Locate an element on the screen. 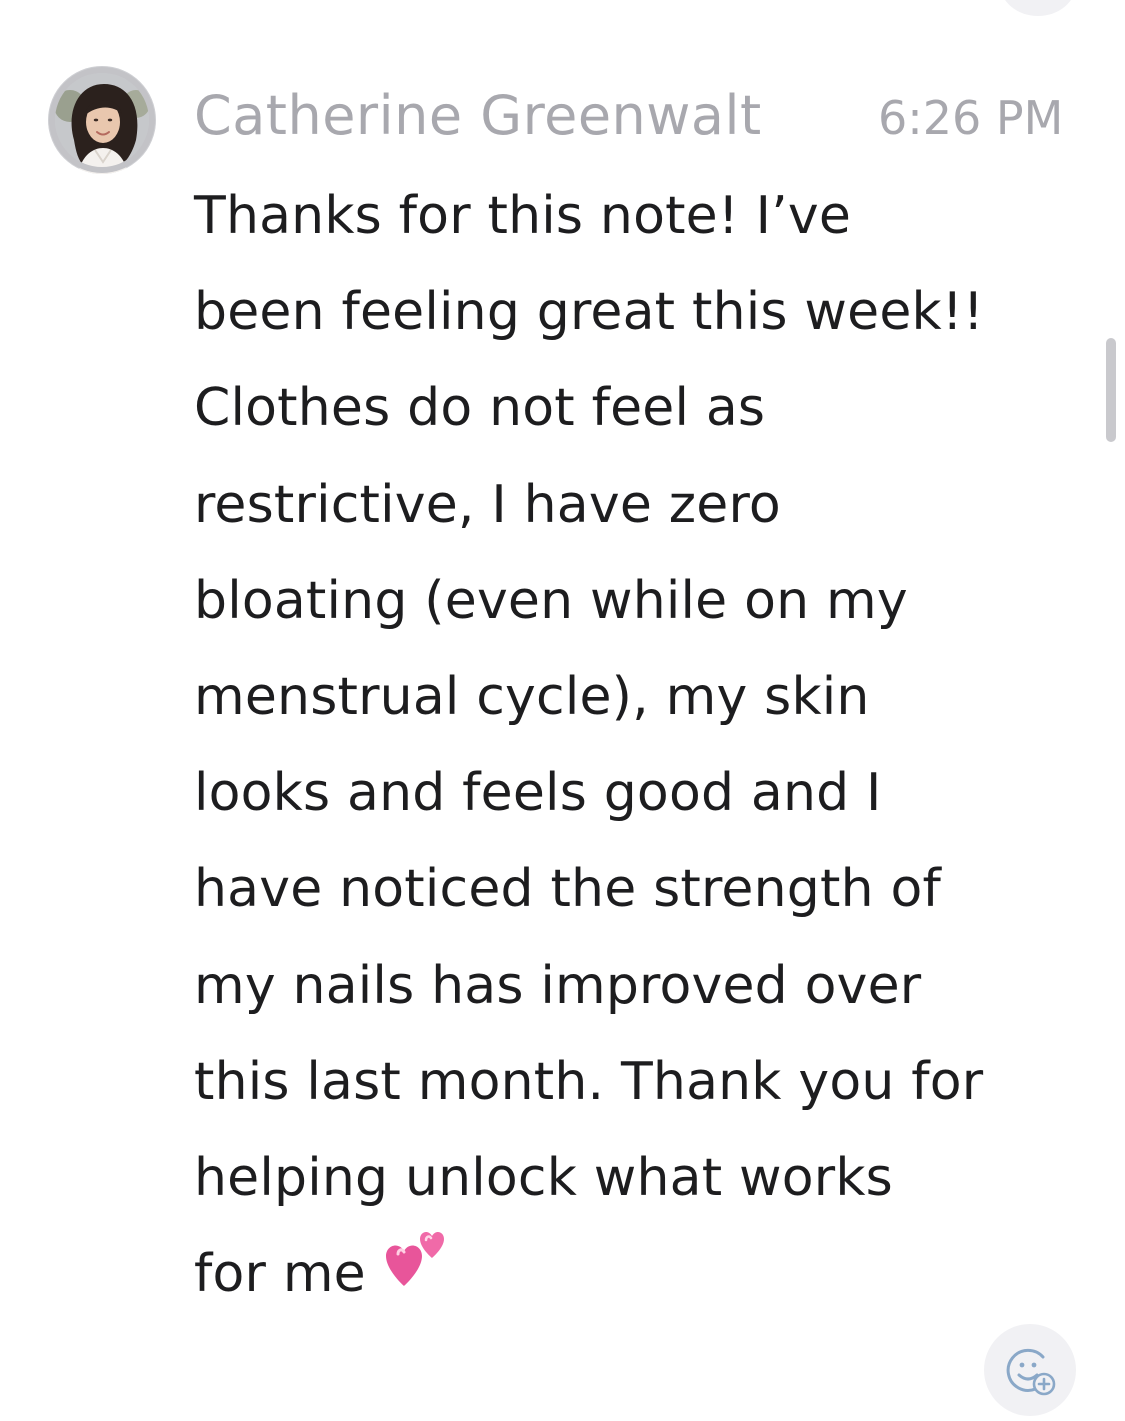 This screenshot has height=1421, width=1125. message-line: been feeling great this week!! is located at coordinates (589, 312).